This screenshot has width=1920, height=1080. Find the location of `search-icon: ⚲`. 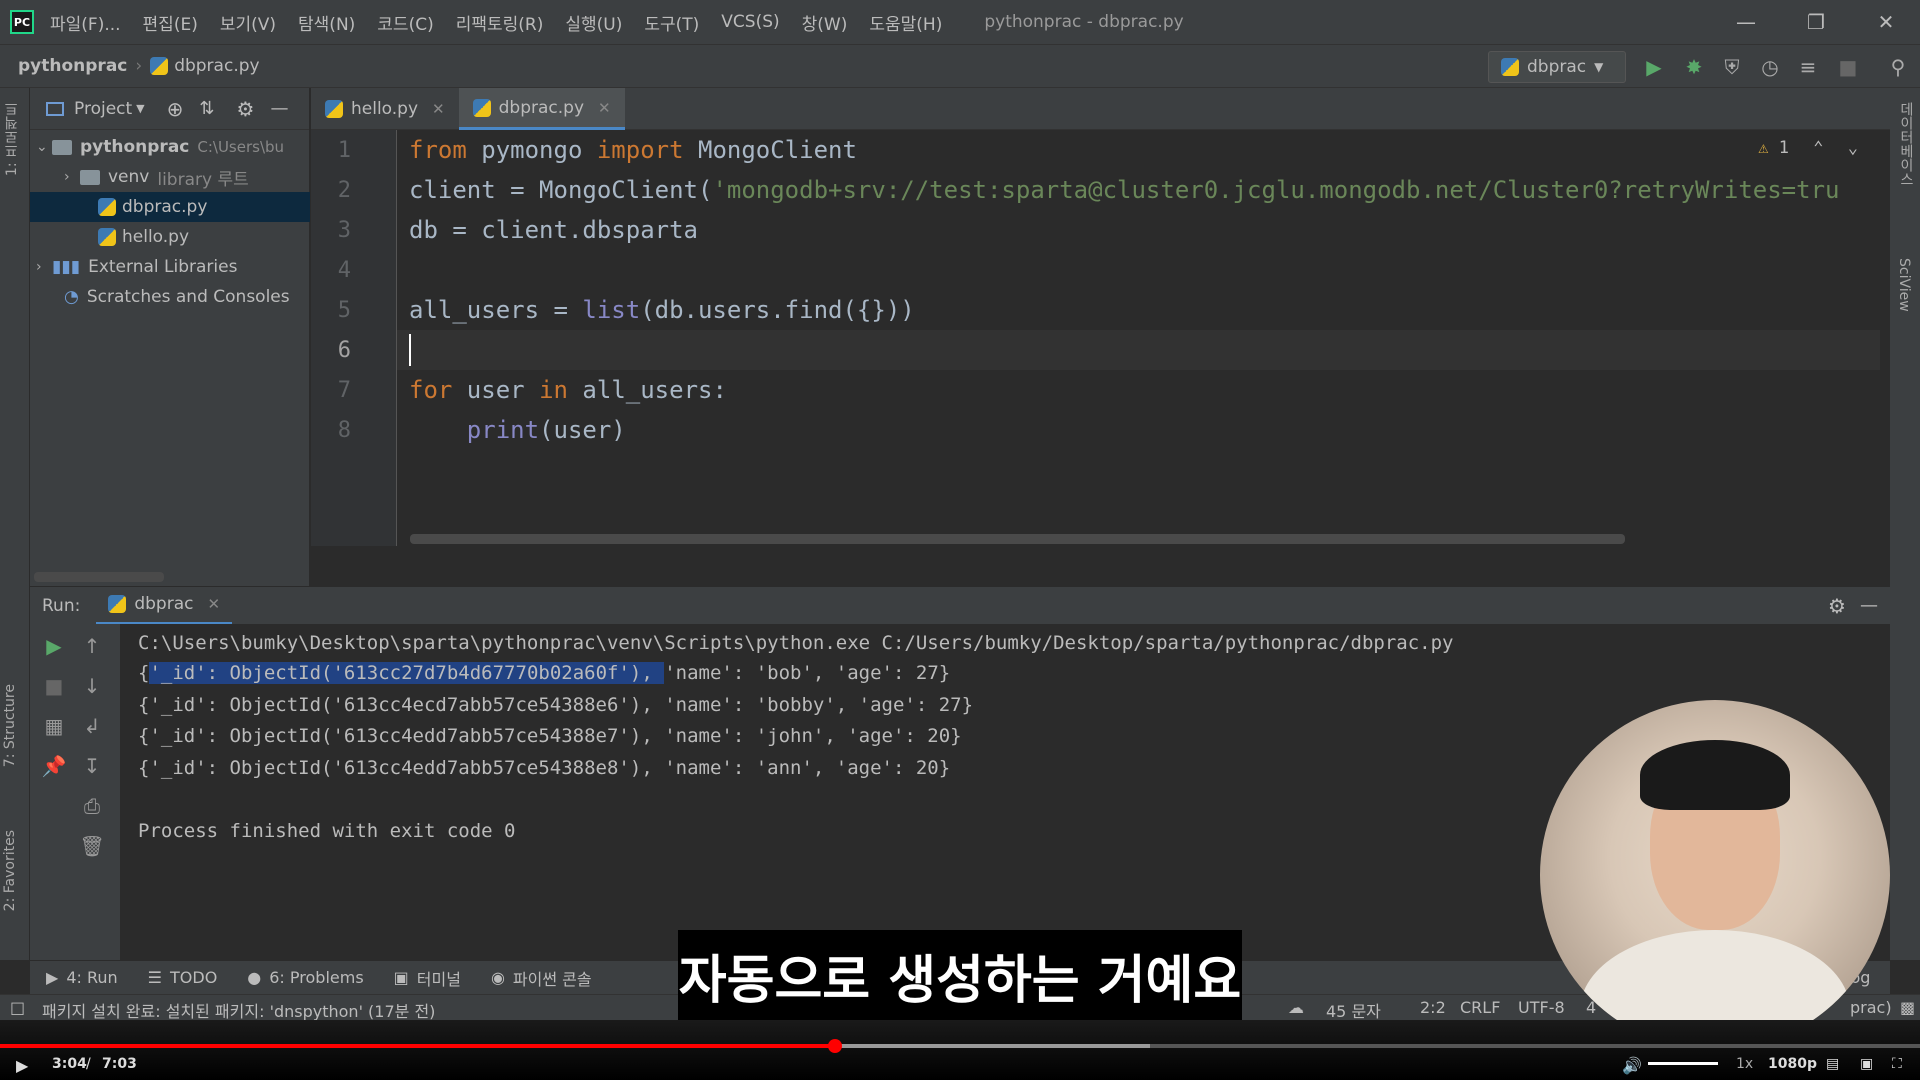

search-icon: ⚲ is located at coordinates (1898, 67).